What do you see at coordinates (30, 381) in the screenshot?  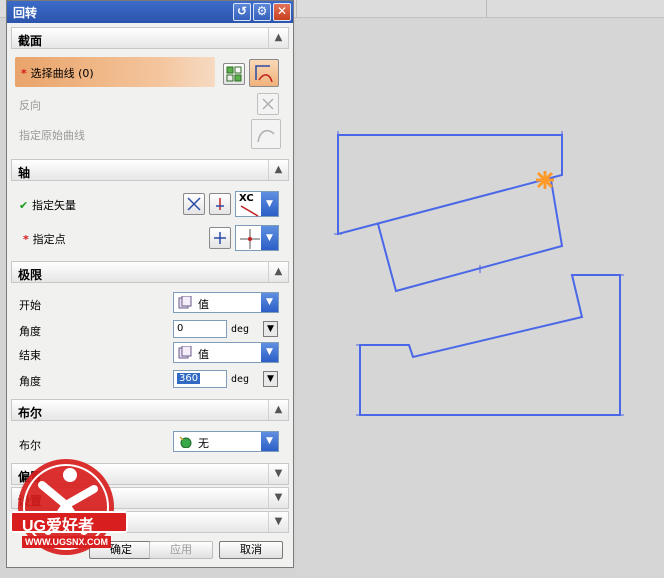 I see `end-angle-label: 角度` at bounding box center [30, 381].